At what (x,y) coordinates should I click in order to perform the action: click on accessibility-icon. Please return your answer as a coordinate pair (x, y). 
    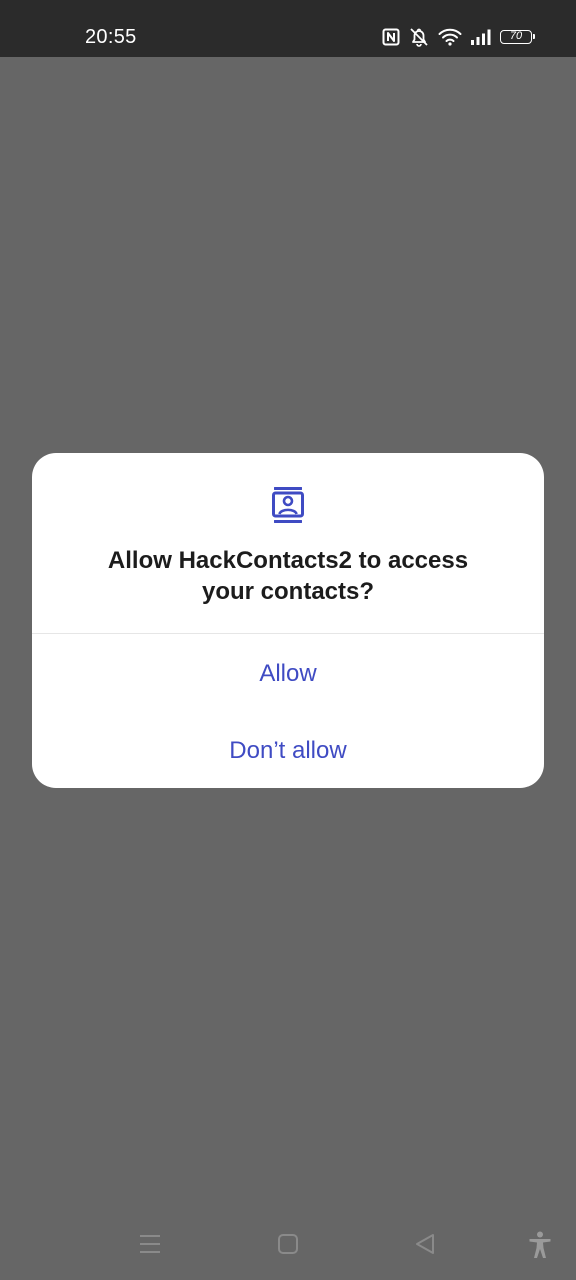
    Looking at the image, I should click on (540, 1245).